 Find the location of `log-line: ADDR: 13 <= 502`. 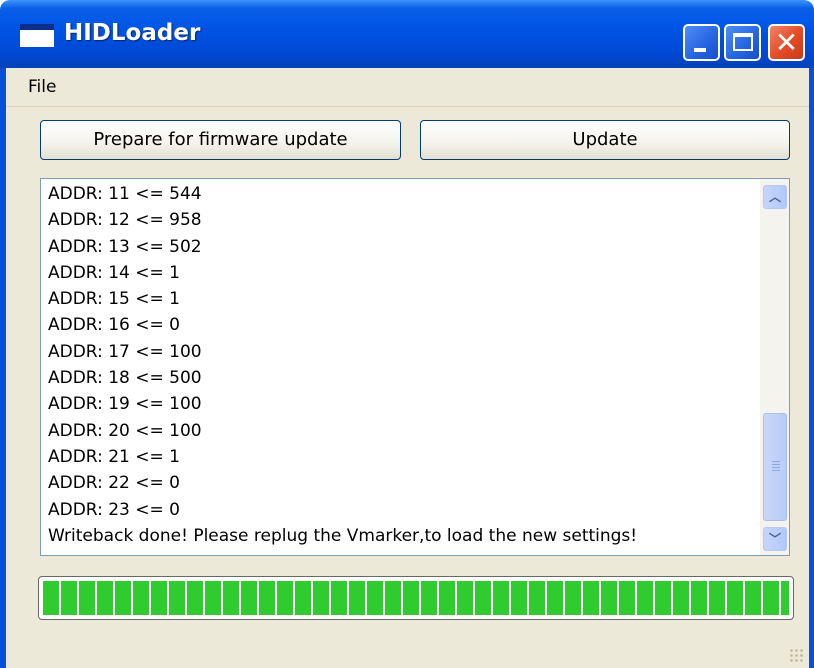

log-line: ADDR: 13 <= 502 is located at coordinates (125, 246).